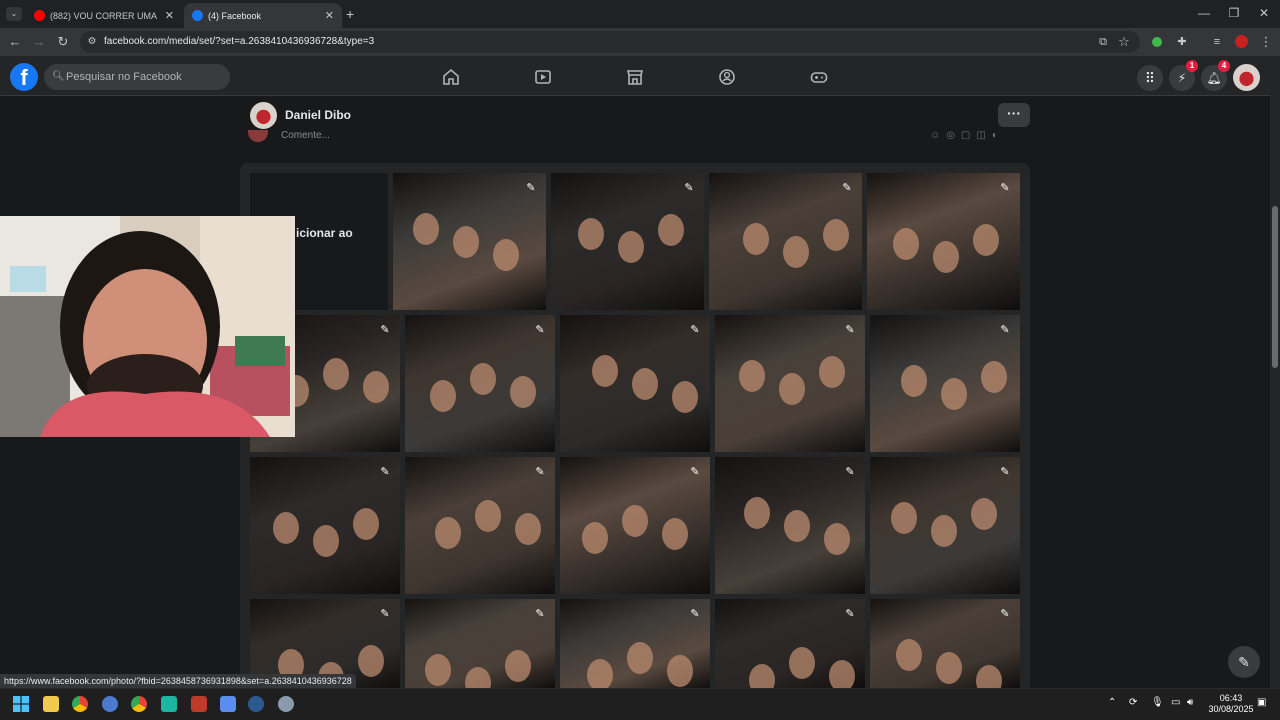 Image resolution: width=1280 pixels, height=720 pixels. I want to click on site-info-icon: ⚙, so click(92, 42).